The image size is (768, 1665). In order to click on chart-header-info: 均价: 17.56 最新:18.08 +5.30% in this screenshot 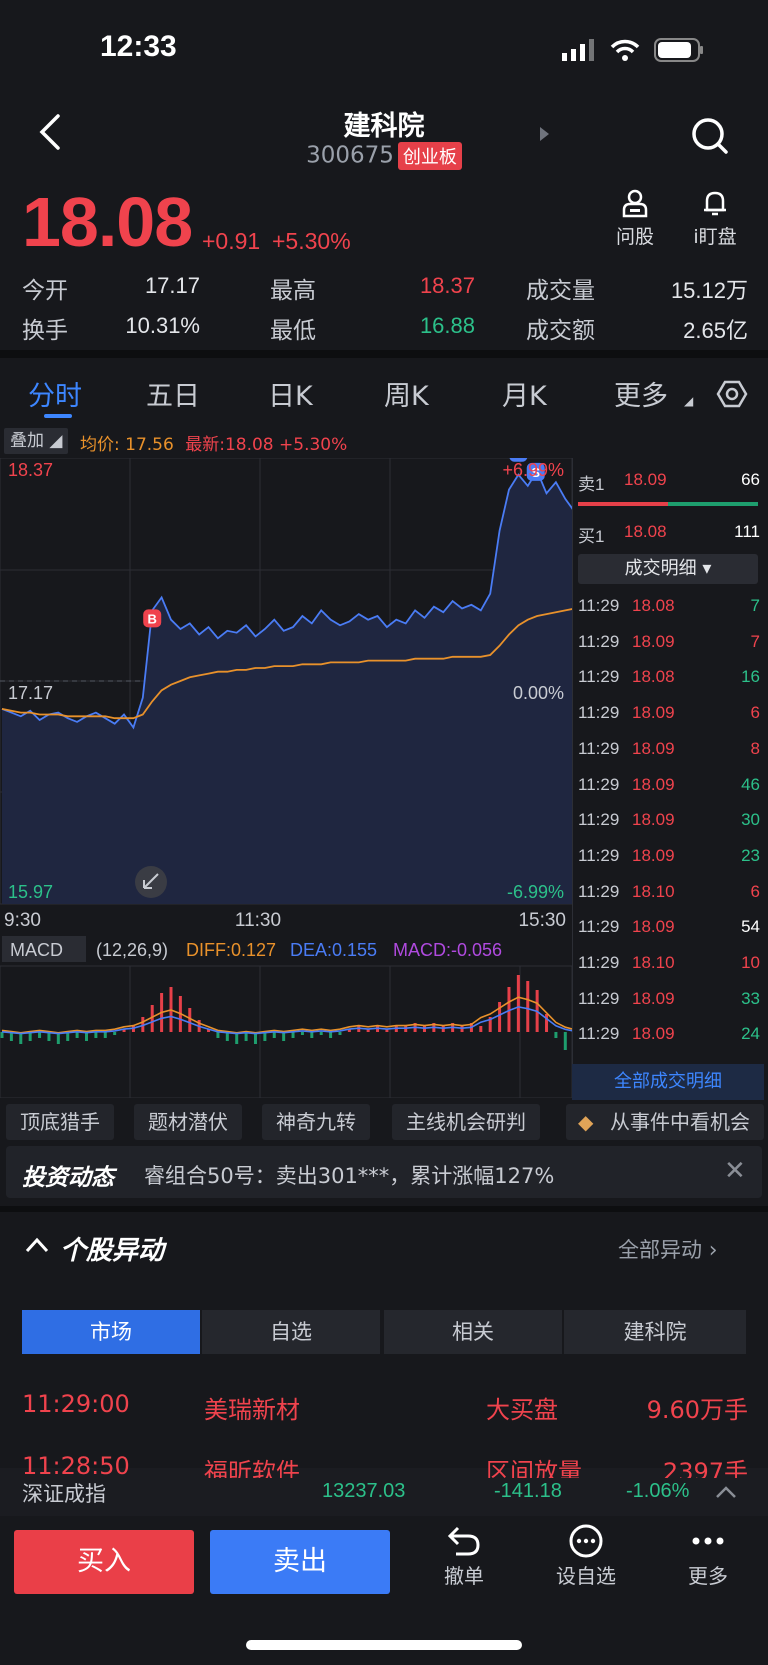, I will do `click(213, 442)`.